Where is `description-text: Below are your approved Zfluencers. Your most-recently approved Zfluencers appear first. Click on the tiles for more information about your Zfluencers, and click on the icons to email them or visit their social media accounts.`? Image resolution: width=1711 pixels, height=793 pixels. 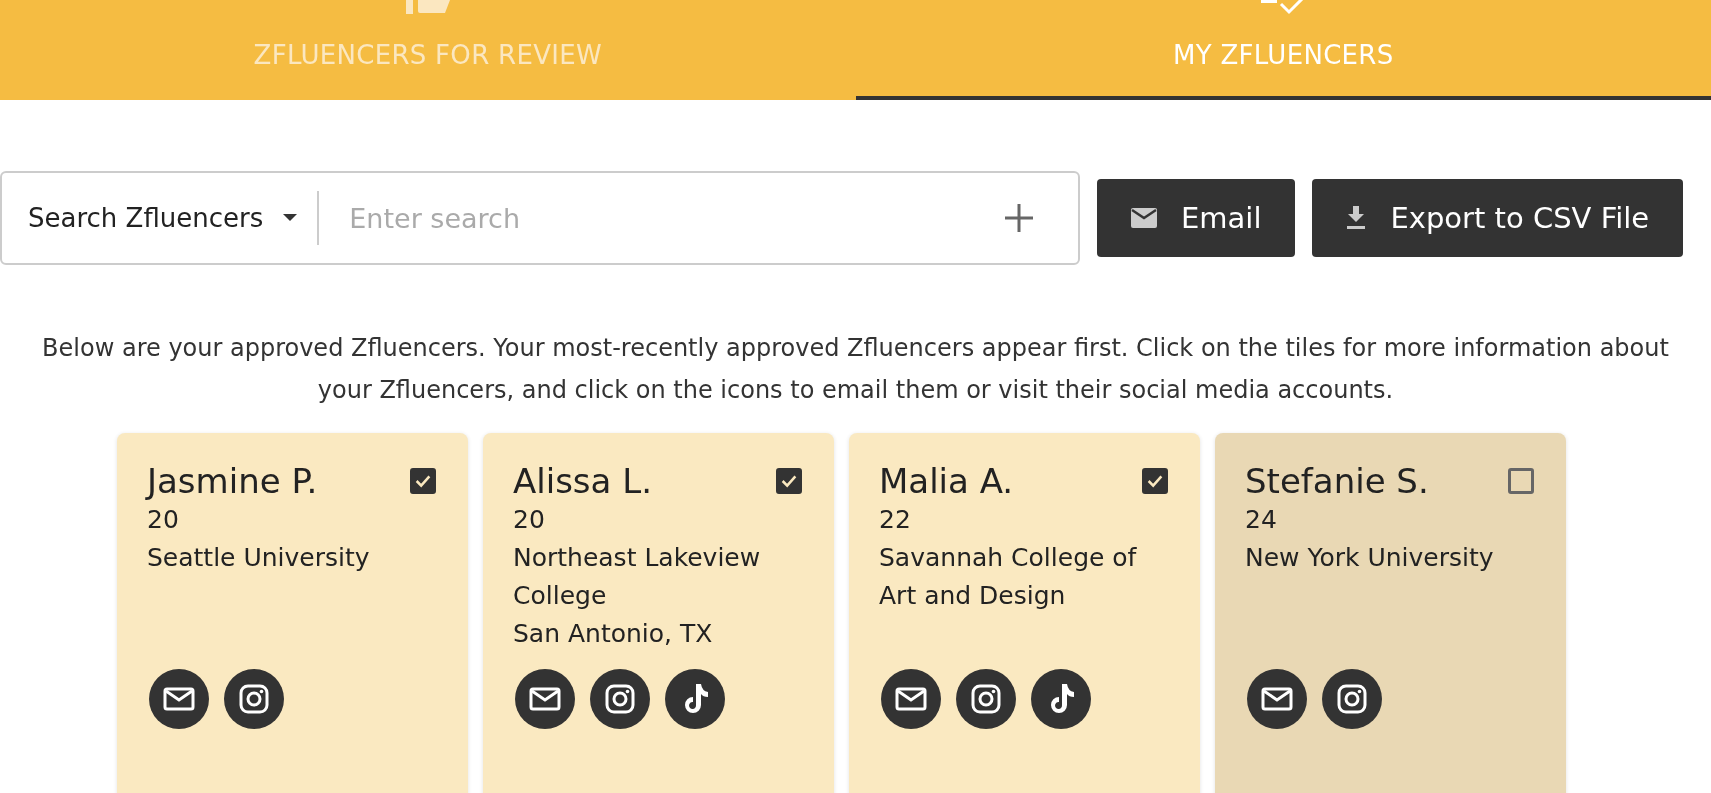
description-text: Below are your approved Zfluencers. Your most-recently approved Zfluencers appear first. Click on the tiles for more information about your Zfluencers, and click on the icons to email them or visit their social media accounts. is located at coordinates (855, 369).